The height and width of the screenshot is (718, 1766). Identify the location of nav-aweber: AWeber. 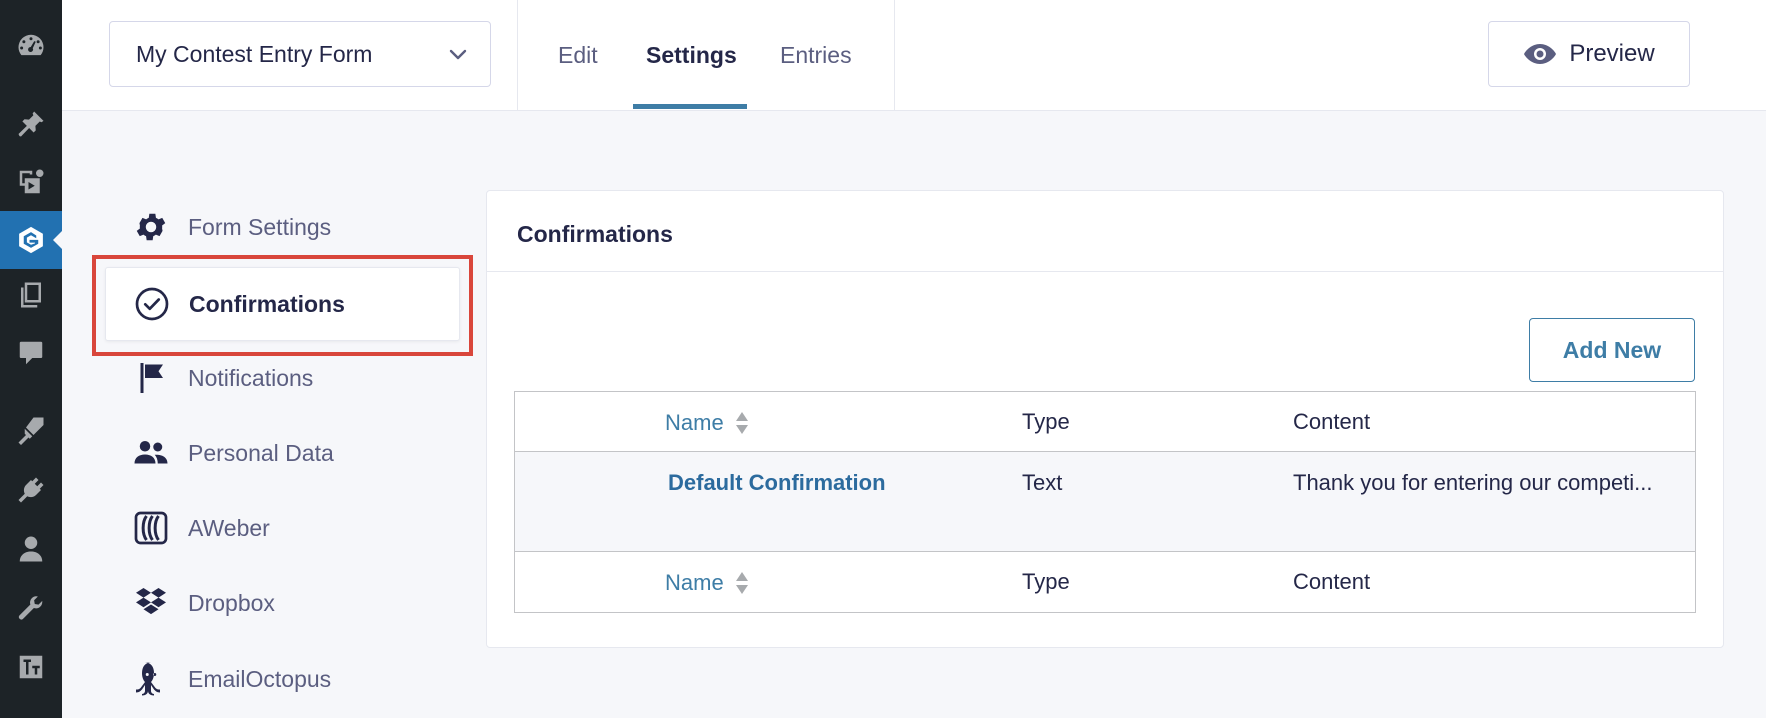
(282, 528).